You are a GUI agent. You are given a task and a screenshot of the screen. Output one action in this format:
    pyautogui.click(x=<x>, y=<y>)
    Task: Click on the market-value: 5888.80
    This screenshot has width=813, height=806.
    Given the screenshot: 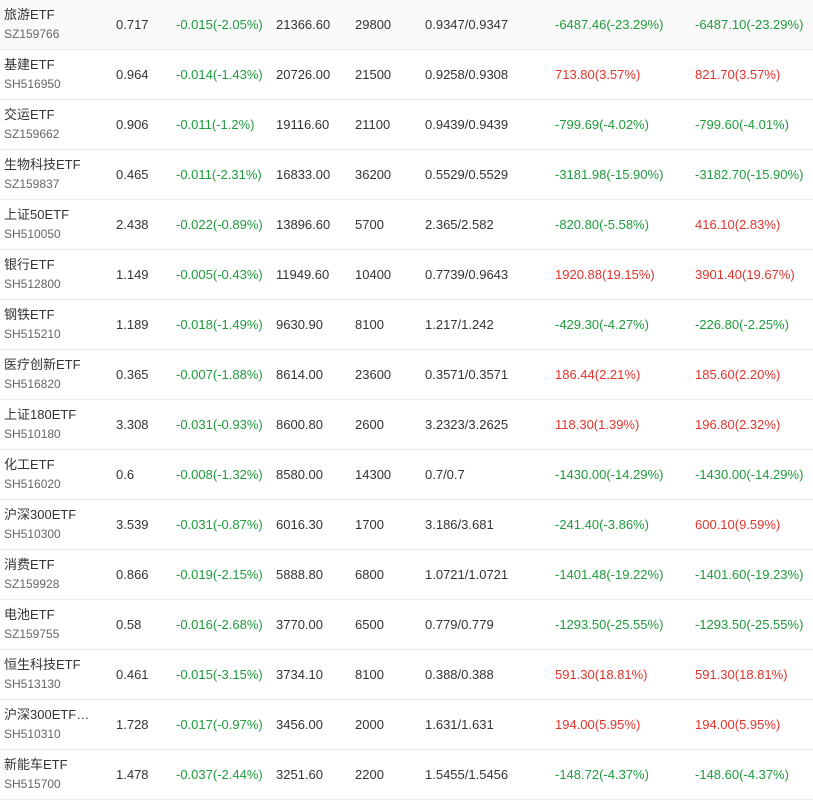 What is the action you would take?
    pyautogui.click(x=299, y=574)
    